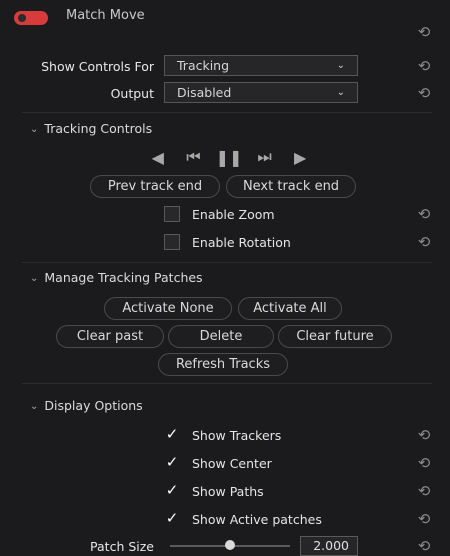  I want to click on enable-rotation-checkbox, so click(172, 242).